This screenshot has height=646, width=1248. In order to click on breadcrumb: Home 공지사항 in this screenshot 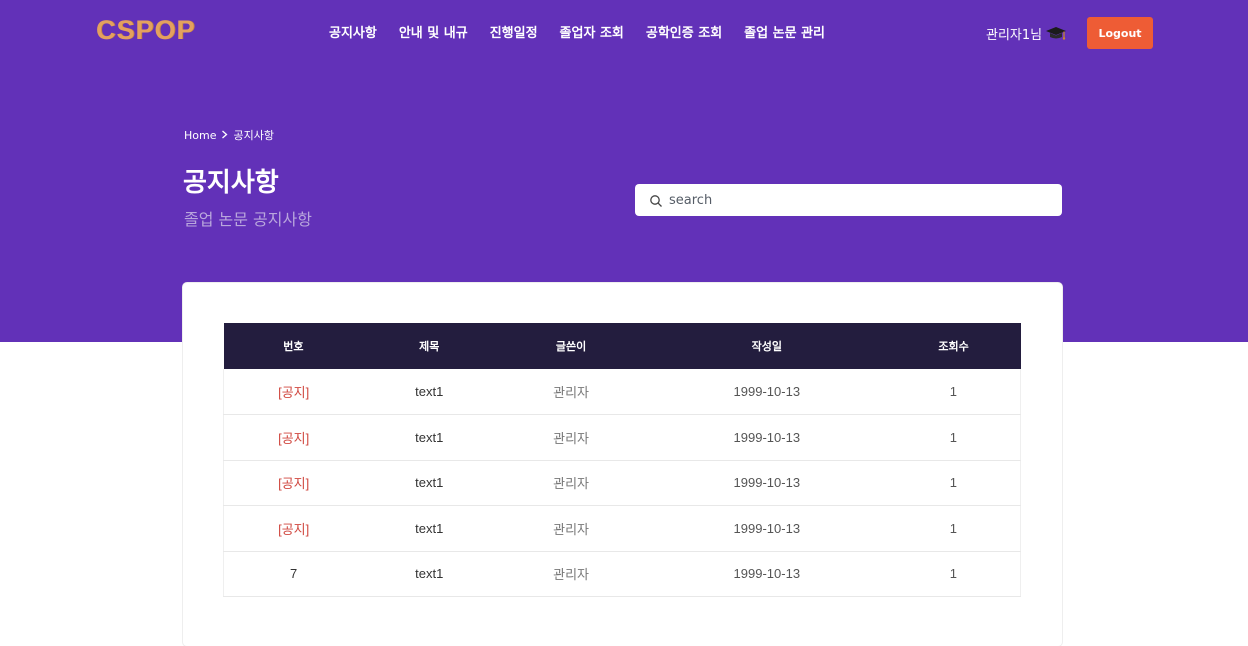, I will do `click(229, 135)`.